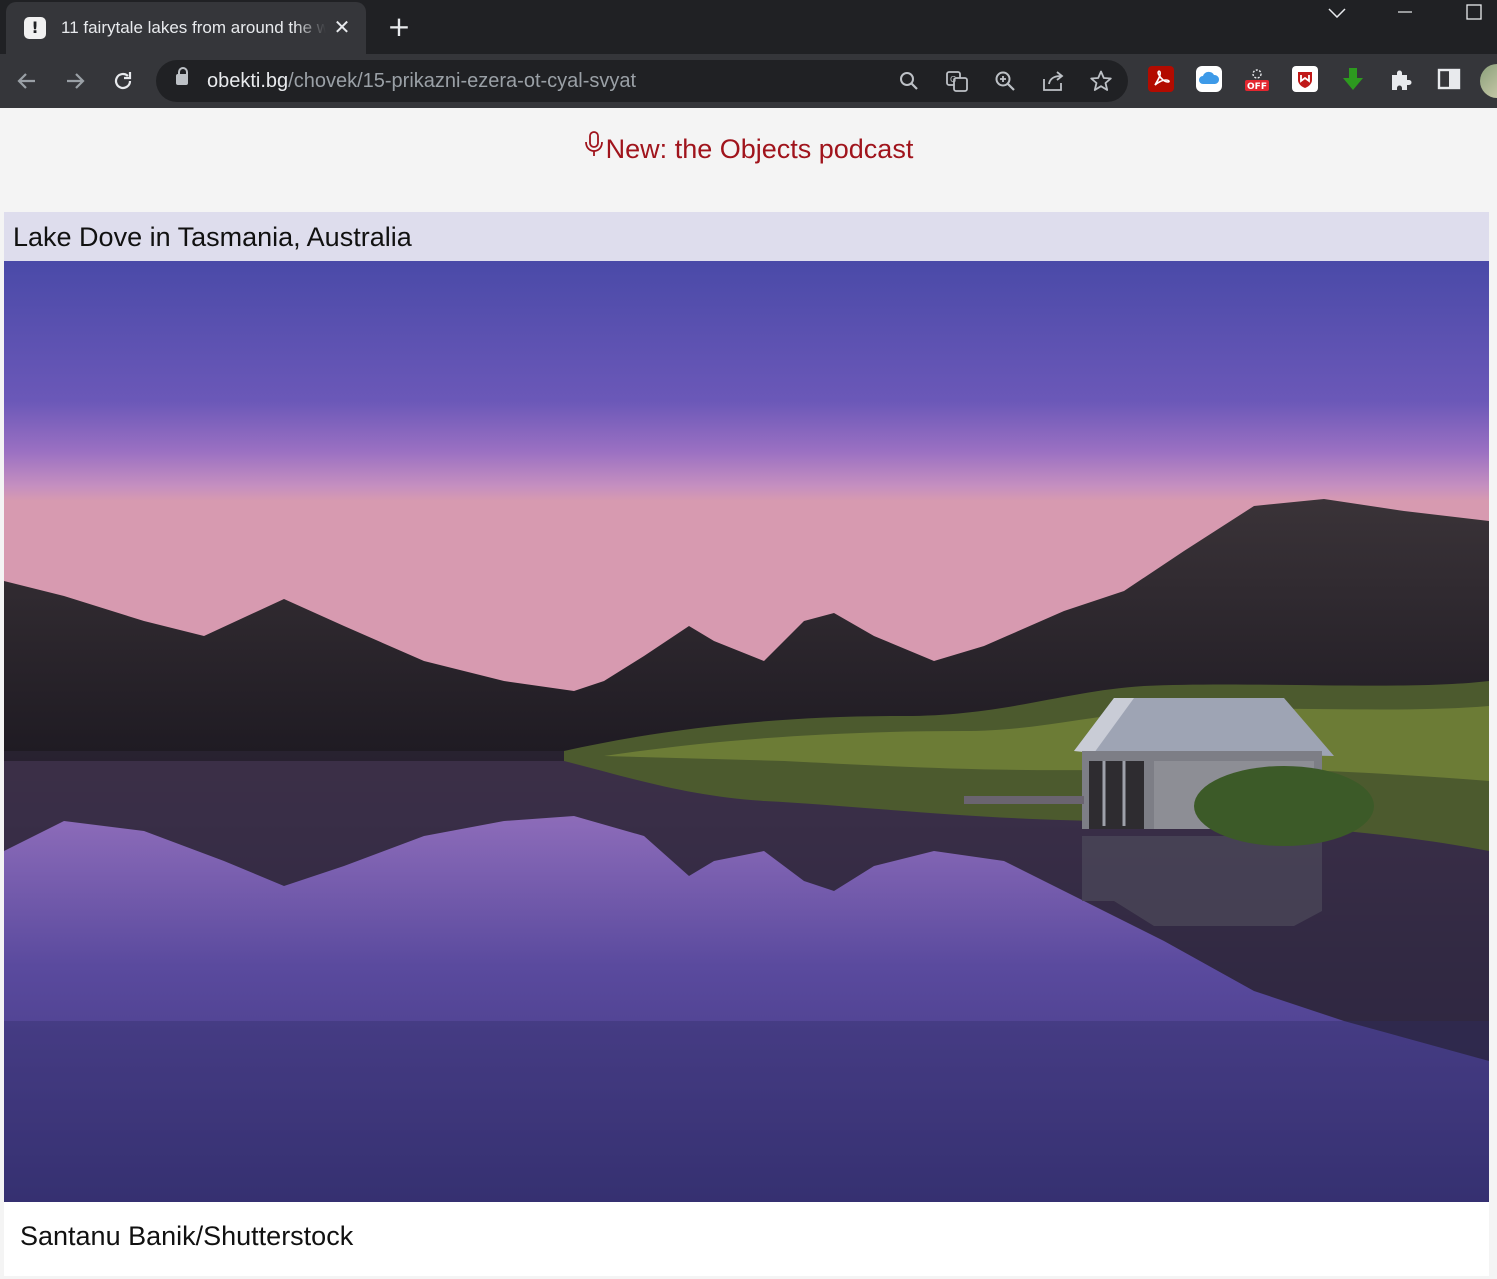 The image size is (1497, 1279). I want to click on icloud-icon, so click(1209, 79).